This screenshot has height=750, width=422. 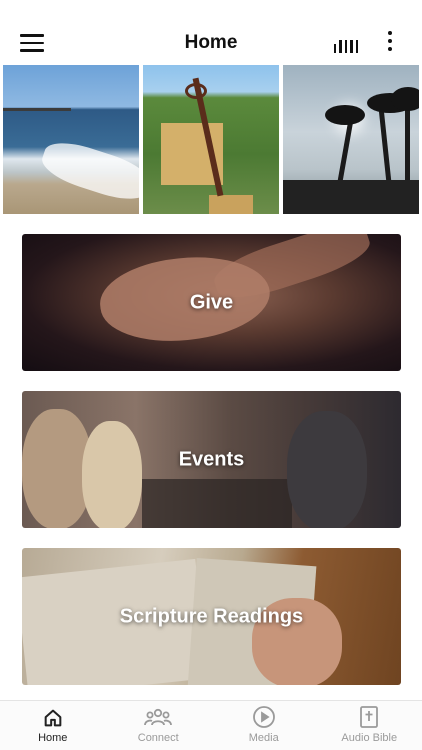 I want to click on tab-label: Audio Bible, so click(x=369, y=738).